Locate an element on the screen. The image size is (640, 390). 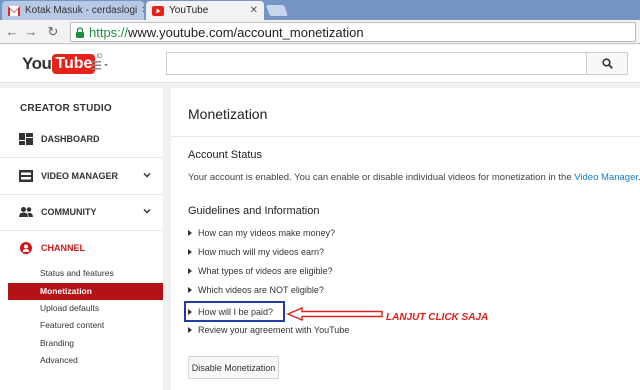
faq-label: Which videos are NOT eligible? is located at coordinates (261, 290).